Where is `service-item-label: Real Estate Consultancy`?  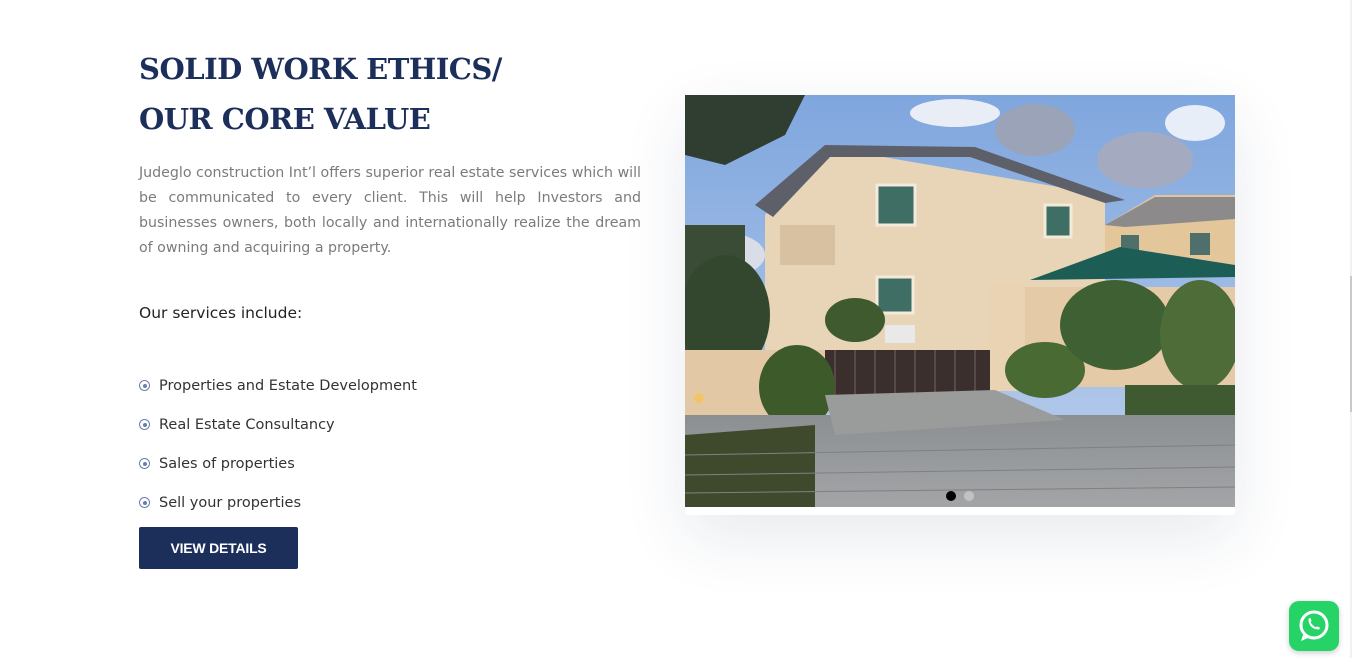 service-item-label: Real Estate Consultancy is located at coordinates (247, 424).